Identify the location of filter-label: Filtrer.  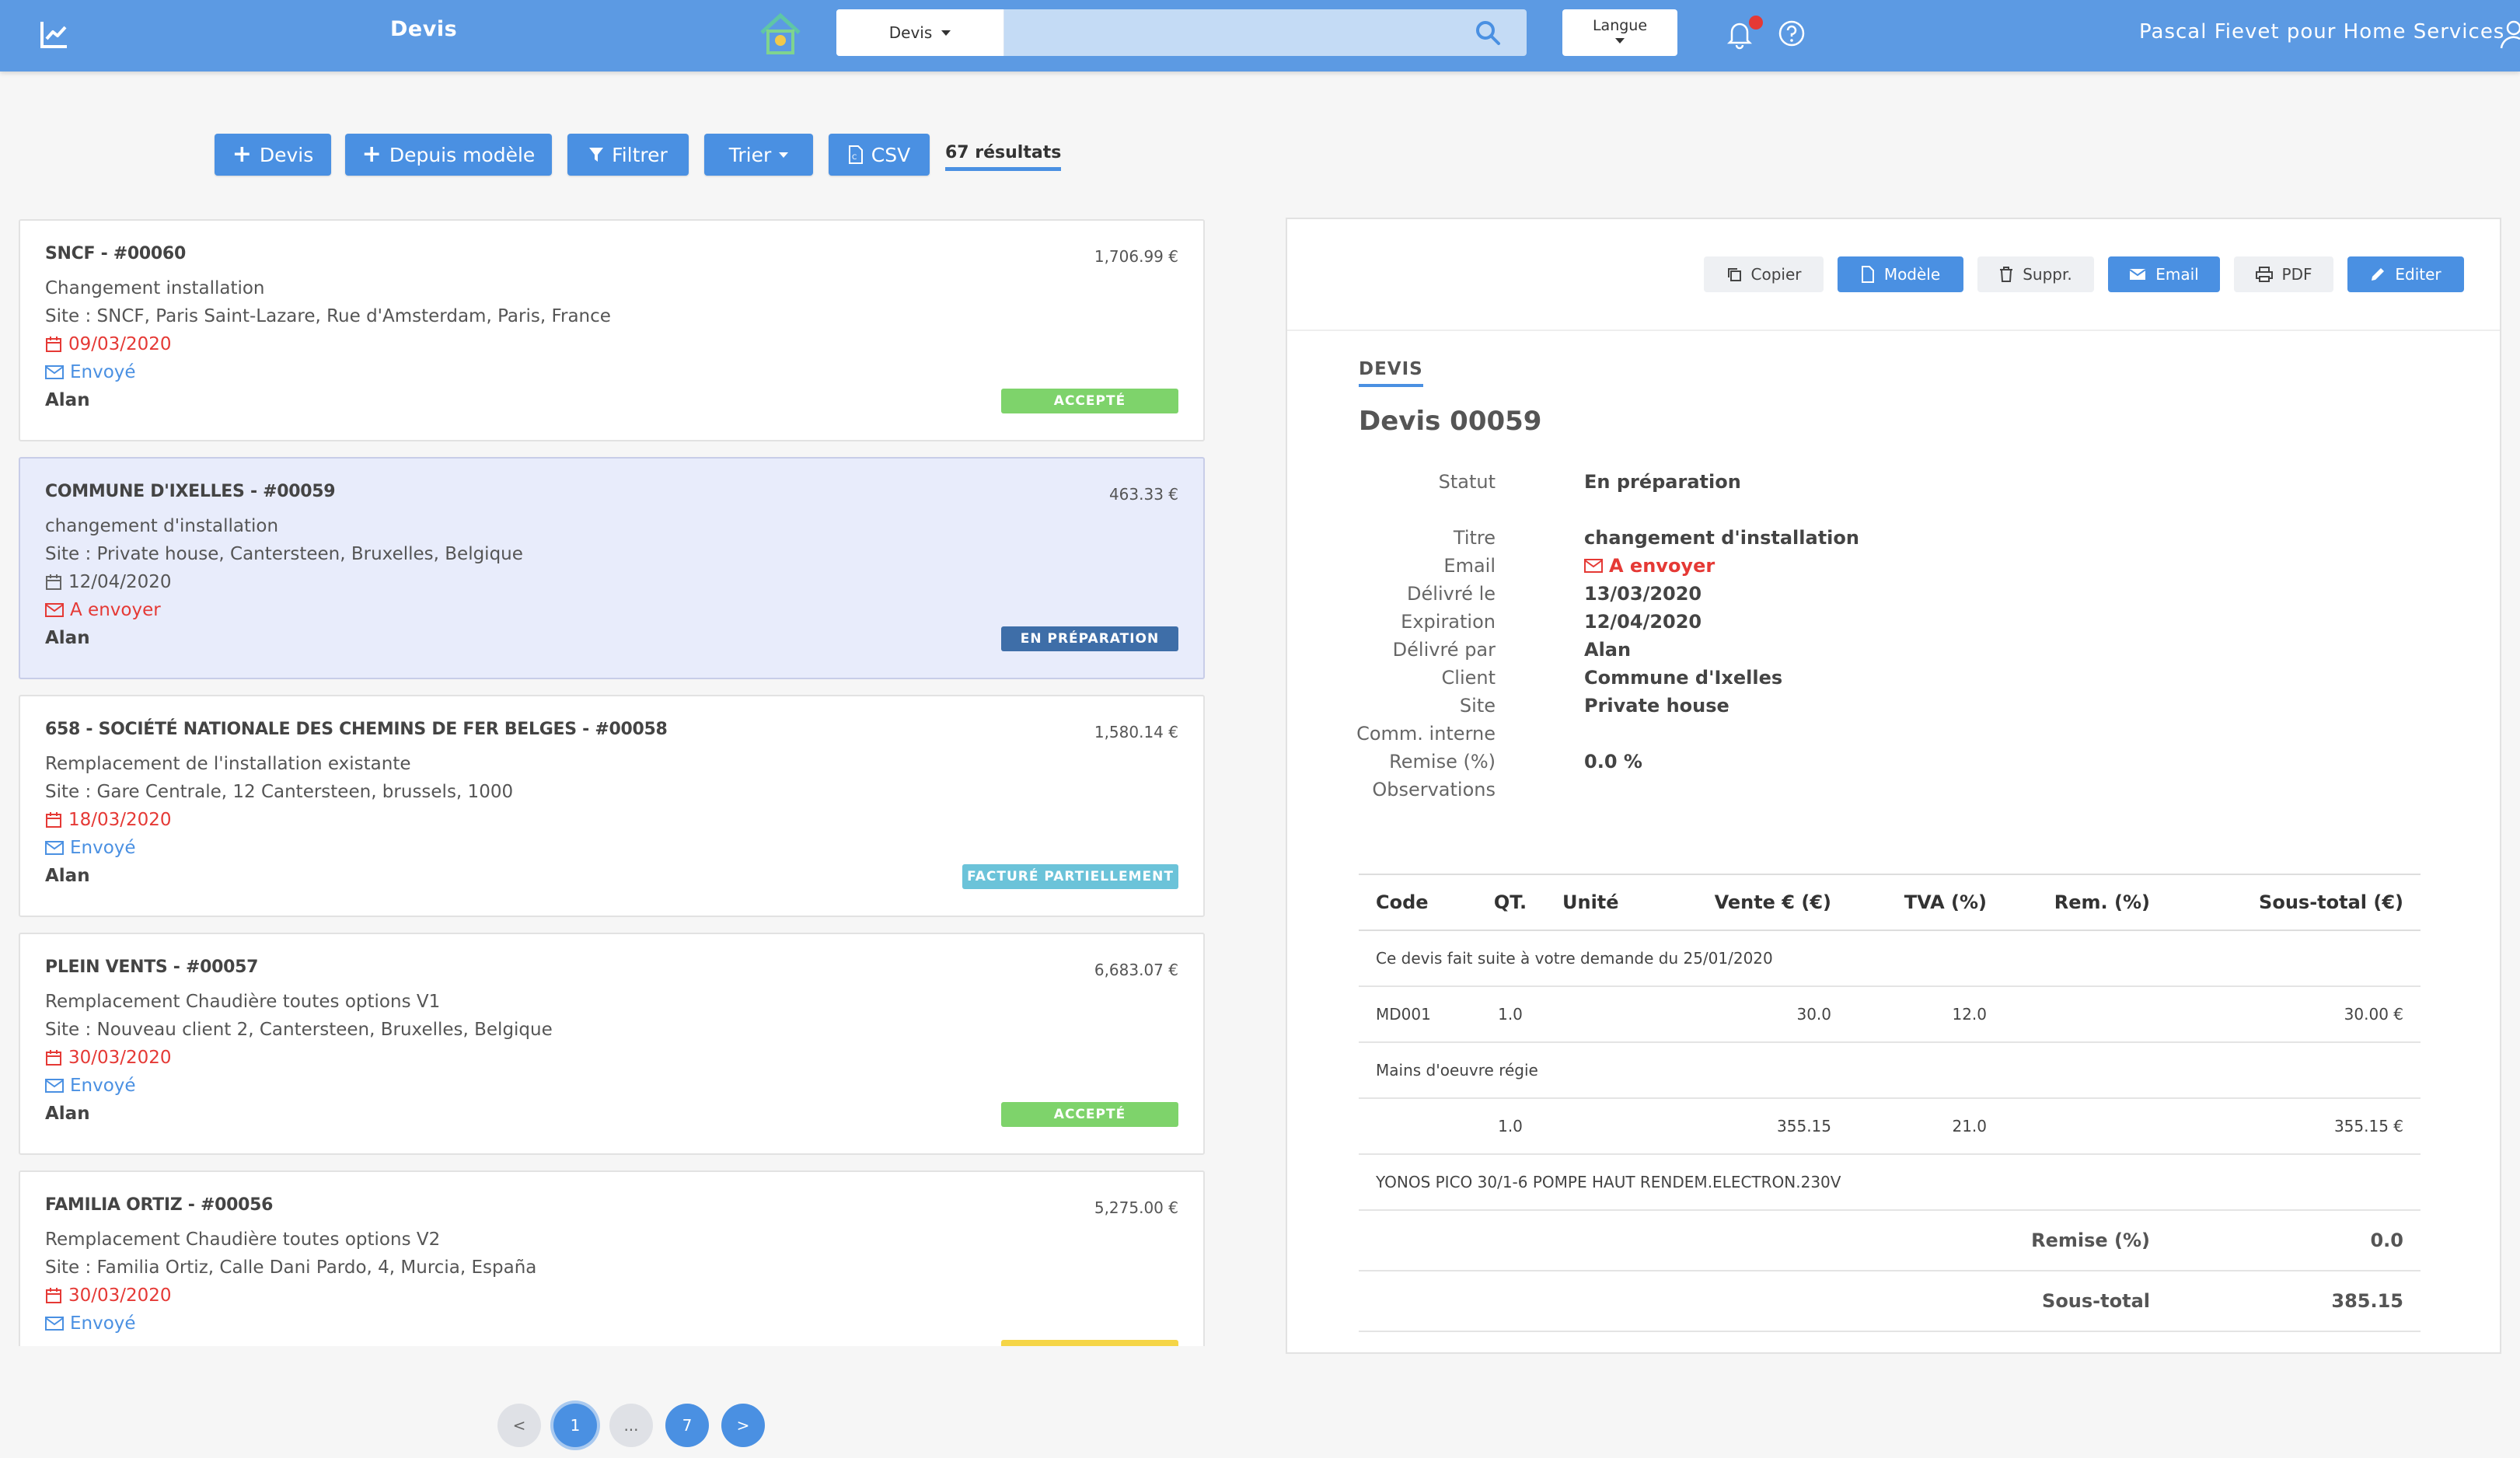
(640, 154).